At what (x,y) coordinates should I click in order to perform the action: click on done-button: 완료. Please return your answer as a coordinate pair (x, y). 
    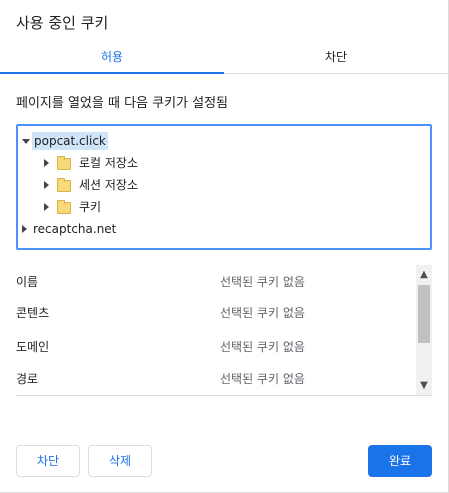
    Looking at the image, I should click on (400, 461).